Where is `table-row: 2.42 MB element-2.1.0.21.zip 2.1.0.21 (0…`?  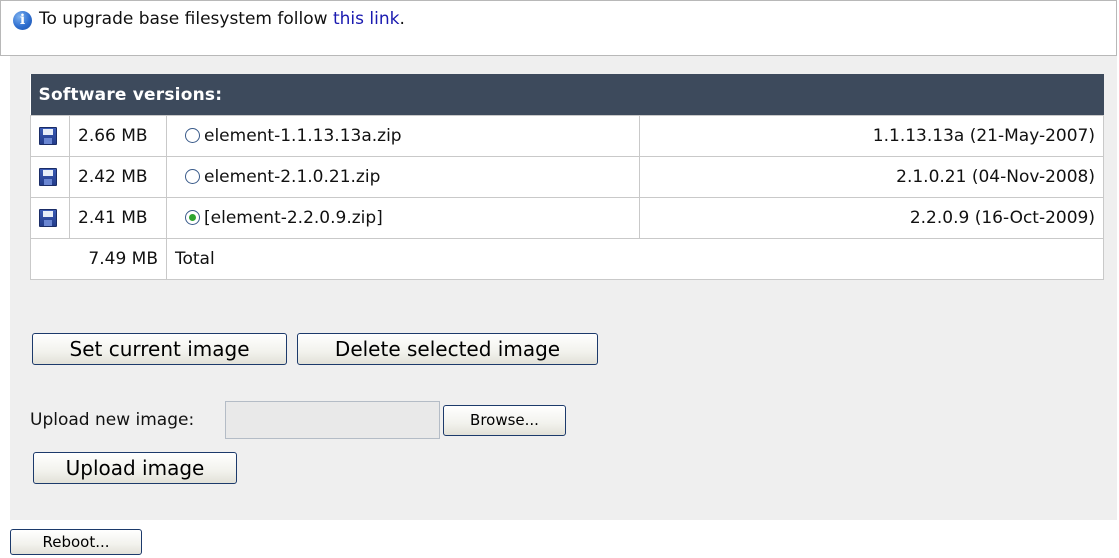
table-row: 2.42 MB element-2.1.0.21.zip 2.1.0.21 (0… is located at coordinates (567, 177).